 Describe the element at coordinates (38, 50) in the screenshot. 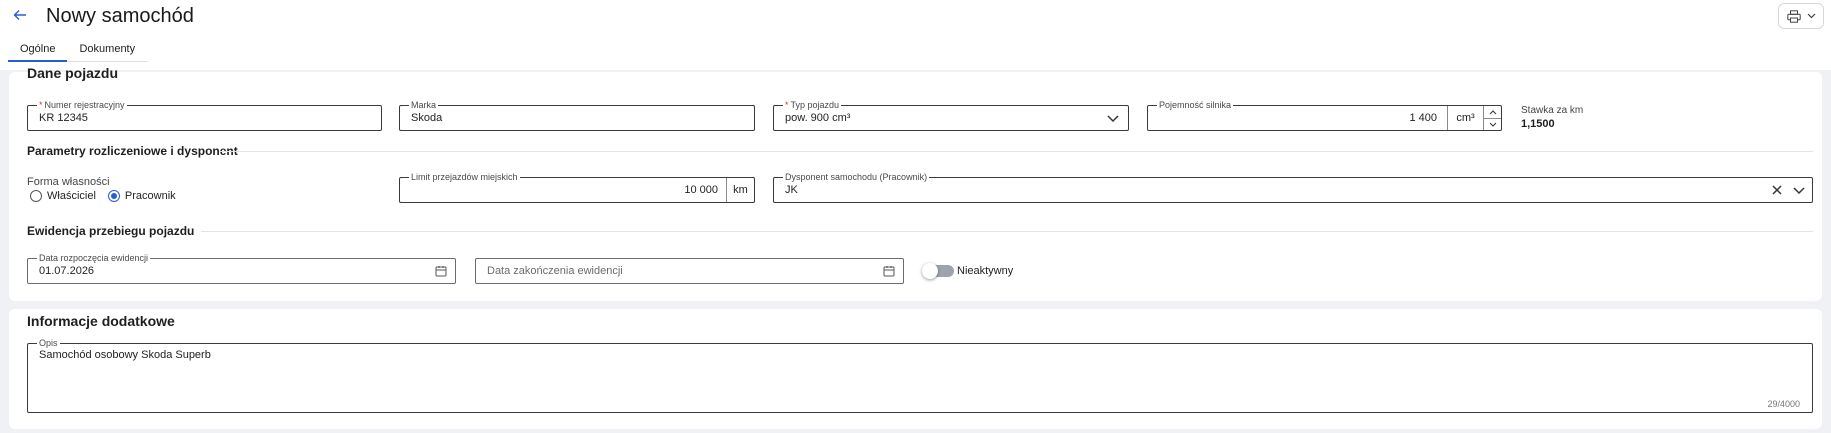

I see `tab-general: Ogólne` at that location.